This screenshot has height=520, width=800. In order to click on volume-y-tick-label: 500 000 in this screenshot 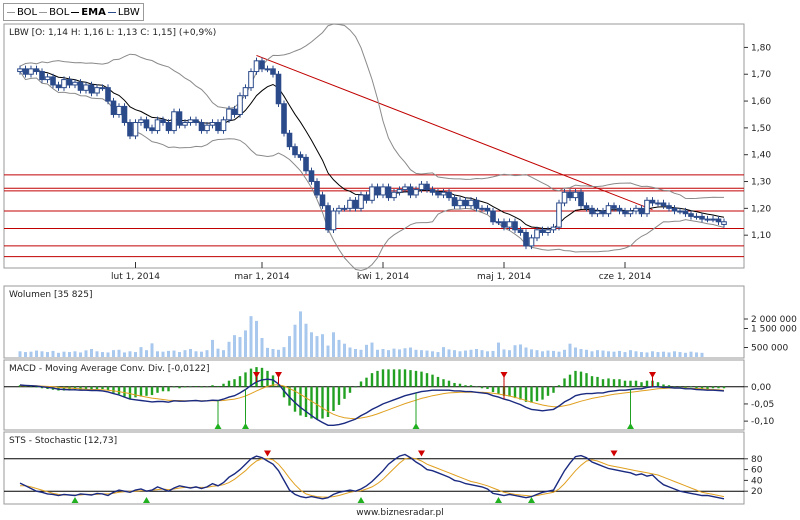, I will do `click(769, 349)`.